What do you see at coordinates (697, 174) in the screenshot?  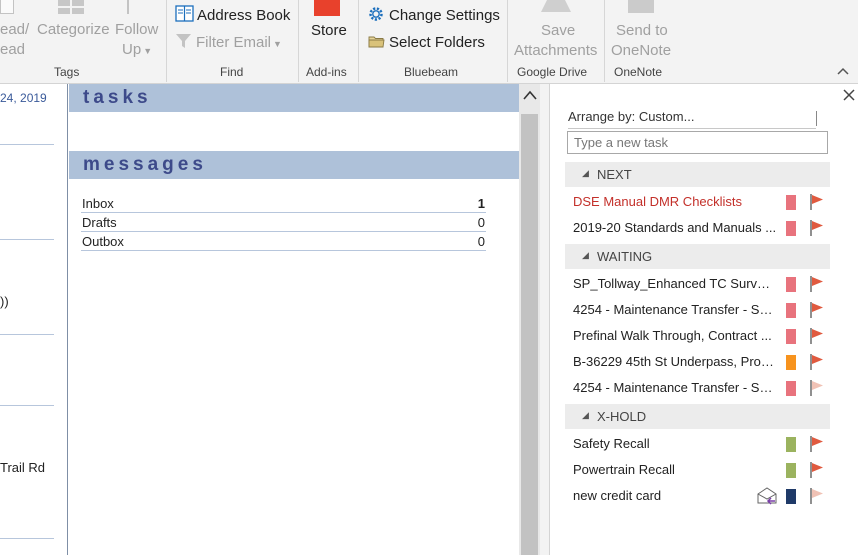 I see `task-group-next: ◢ NEXT` at bounding box center [697, 174].